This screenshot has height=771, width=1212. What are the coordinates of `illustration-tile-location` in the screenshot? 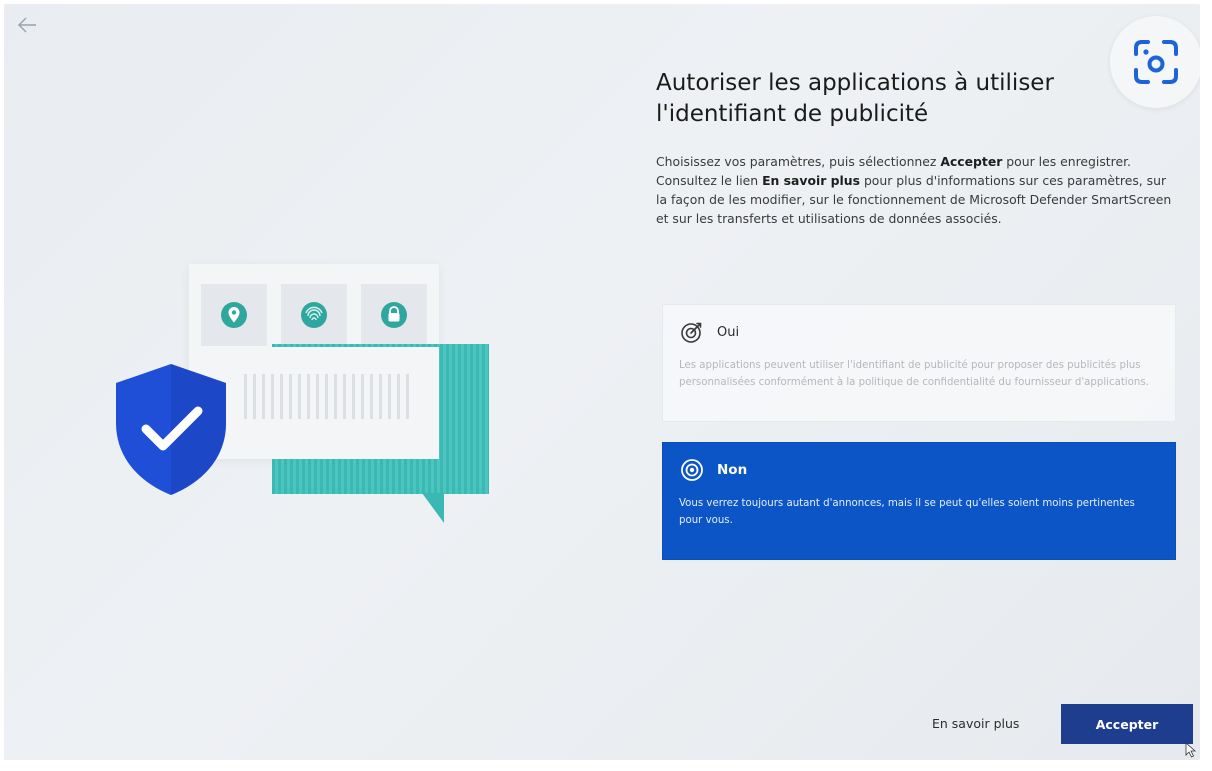 It's located at (234, 315).